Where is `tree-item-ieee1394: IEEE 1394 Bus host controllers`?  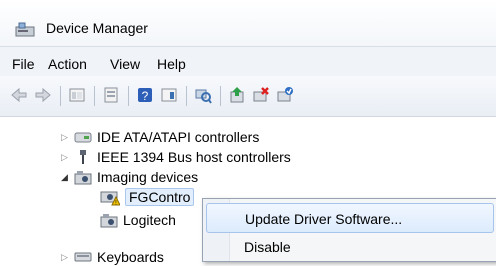 tree-item-ieee1394: IEEE 1394 Bus host controllers is located at coordinates (182, 157).